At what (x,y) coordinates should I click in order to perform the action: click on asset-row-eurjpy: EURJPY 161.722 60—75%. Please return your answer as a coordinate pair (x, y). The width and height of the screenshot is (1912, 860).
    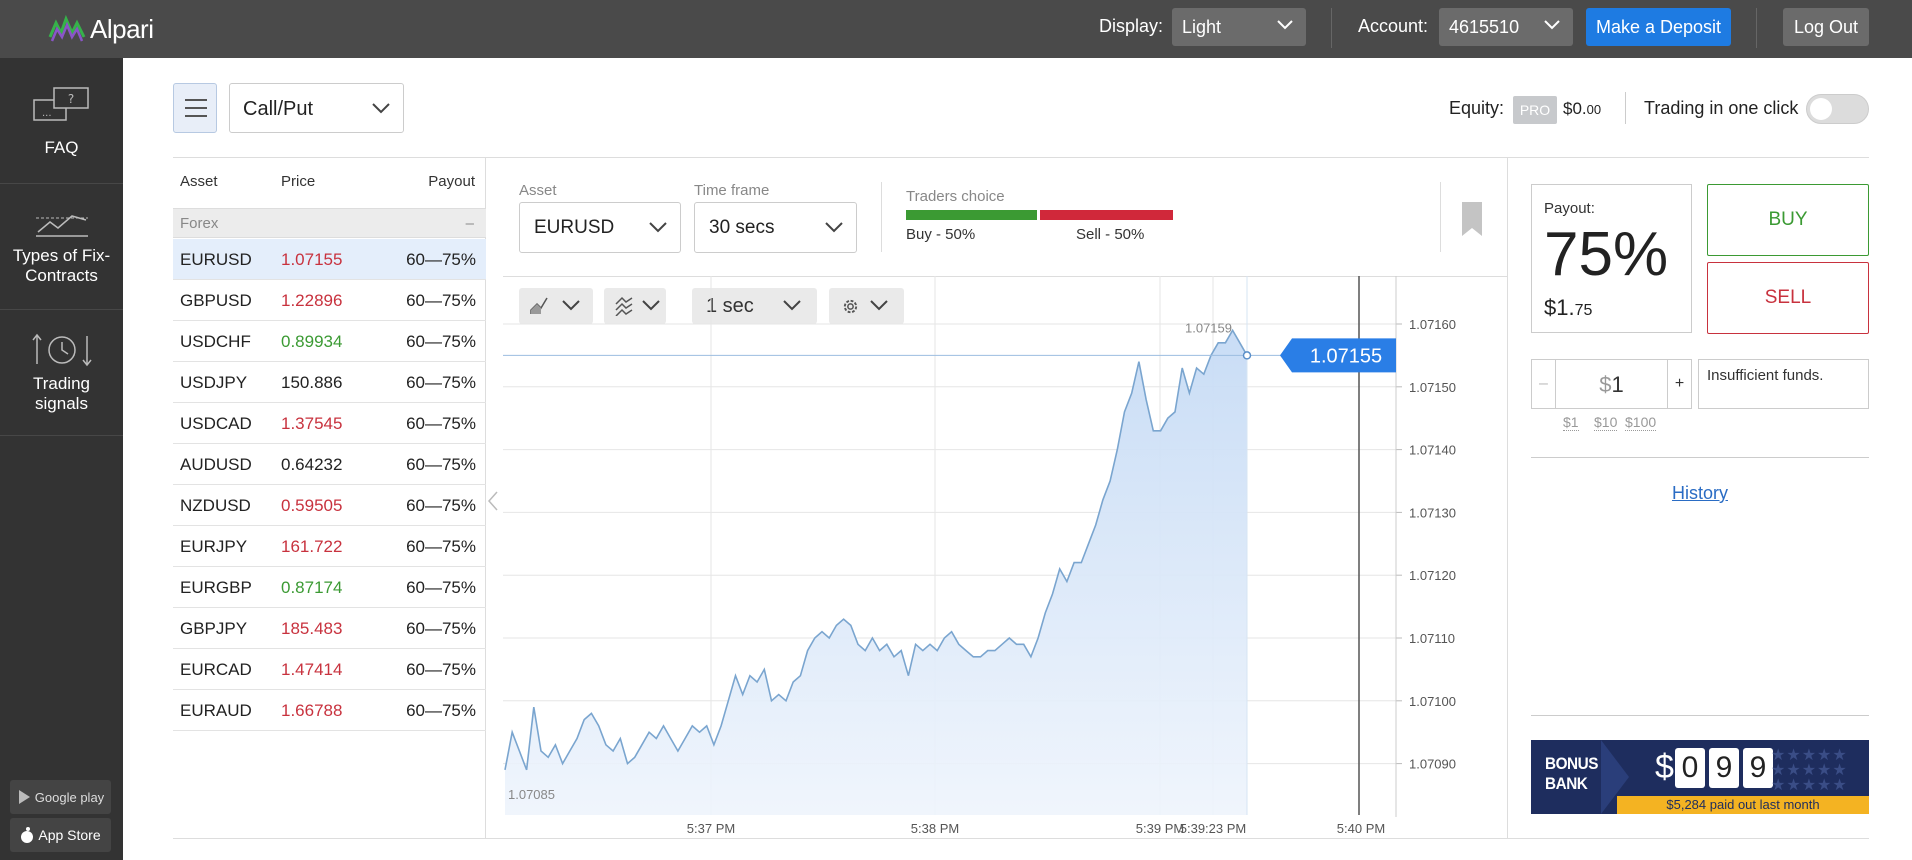
    Looking at the image, I should click on (329, 546).